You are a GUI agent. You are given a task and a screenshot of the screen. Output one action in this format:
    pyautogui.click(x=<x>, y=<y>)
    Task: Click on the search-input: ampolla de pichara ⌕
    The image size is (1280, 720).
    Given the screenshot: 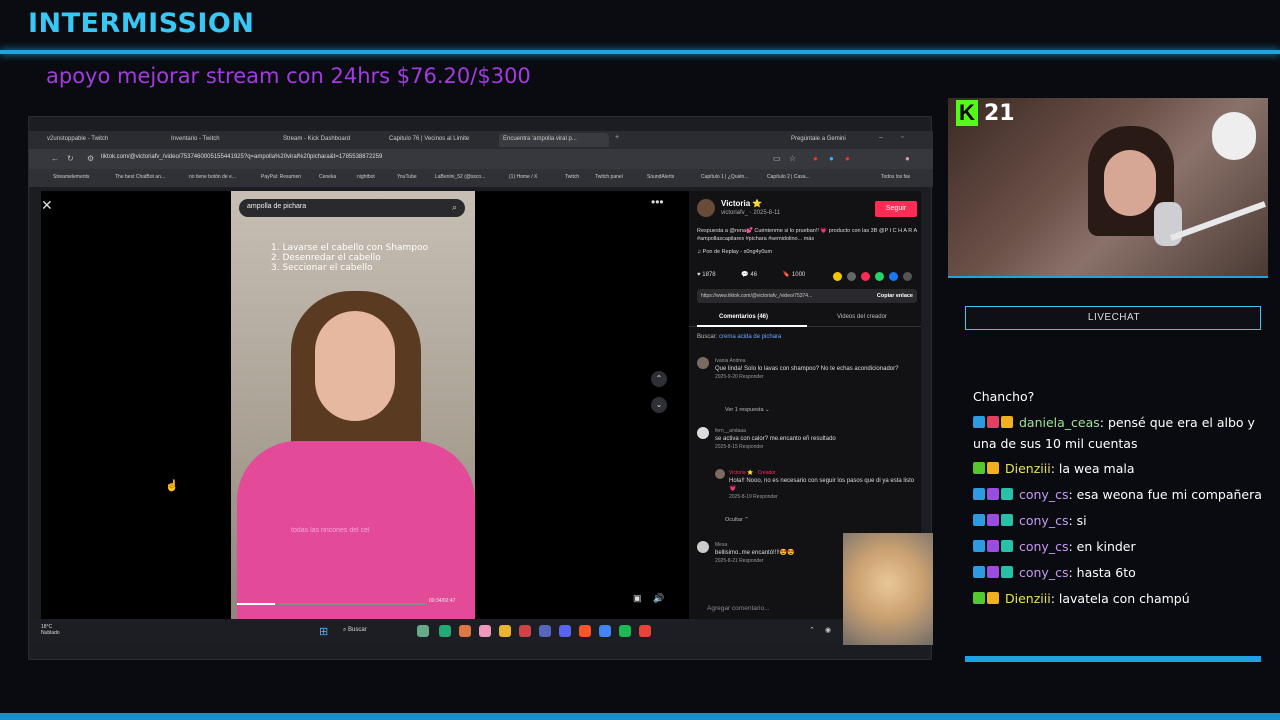 What is the action you would take?
    pyautogui.click(x=352, y=208)
    